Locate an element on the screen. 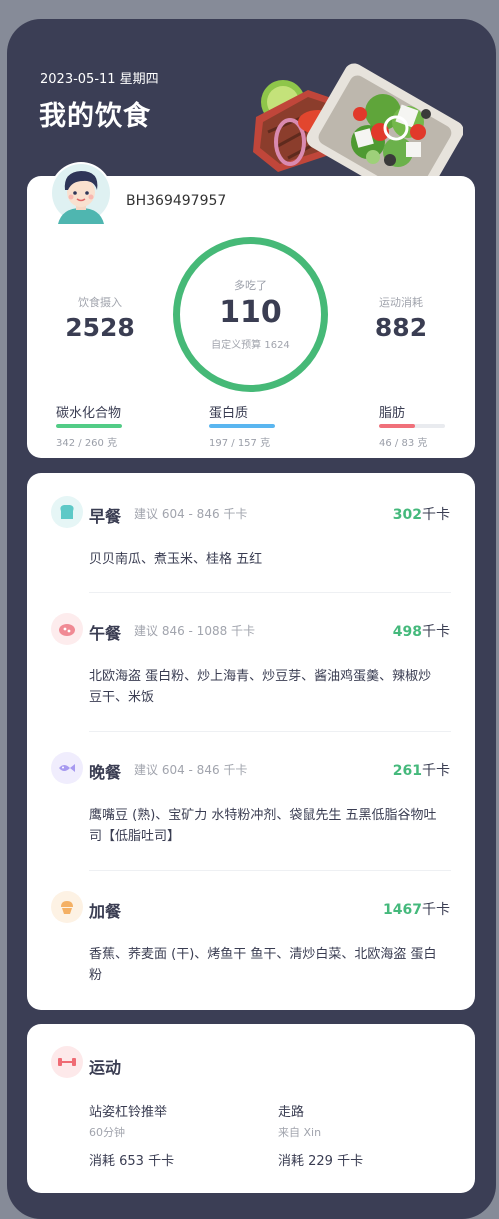 The height and width of the screenshot is (1219, 499). macro-fat-bar is located at coordinates (412, 426).